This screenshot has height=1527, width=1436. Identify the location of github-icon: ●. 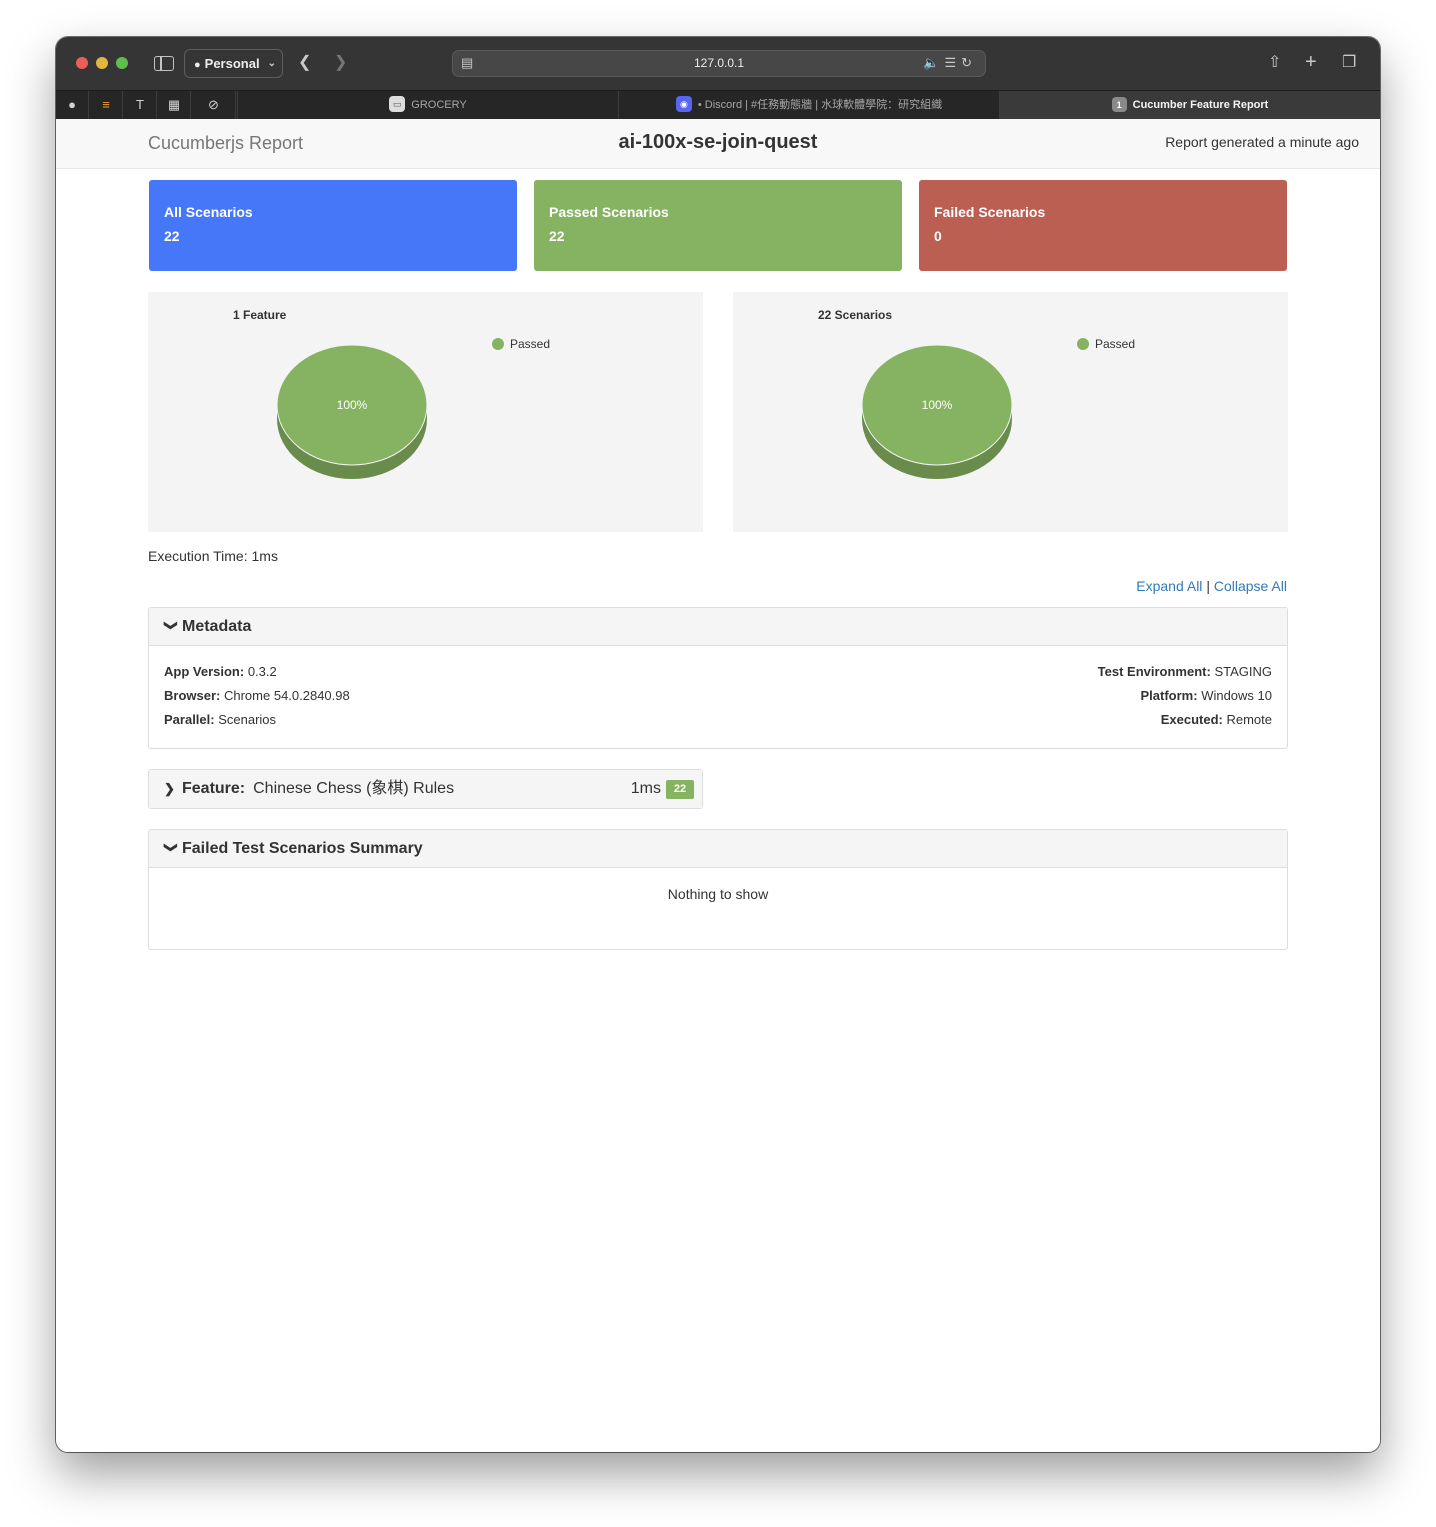
(72, 105).